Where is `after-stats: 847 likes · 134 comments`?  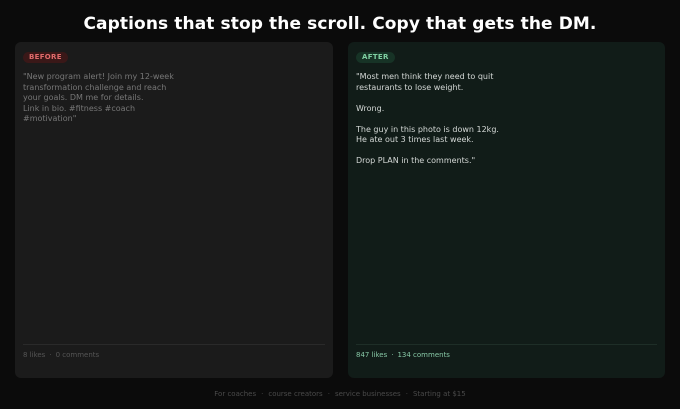 after-stats: 847 likes · 134 comments is located at coordinates (403, 355).